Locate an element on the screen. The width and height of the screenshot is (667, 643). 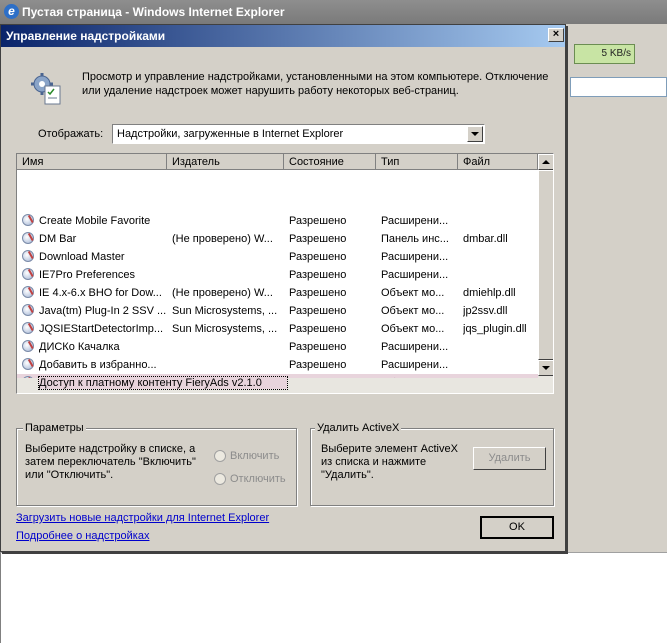
vertical-scrollbar is located at coordinates (545, 273).